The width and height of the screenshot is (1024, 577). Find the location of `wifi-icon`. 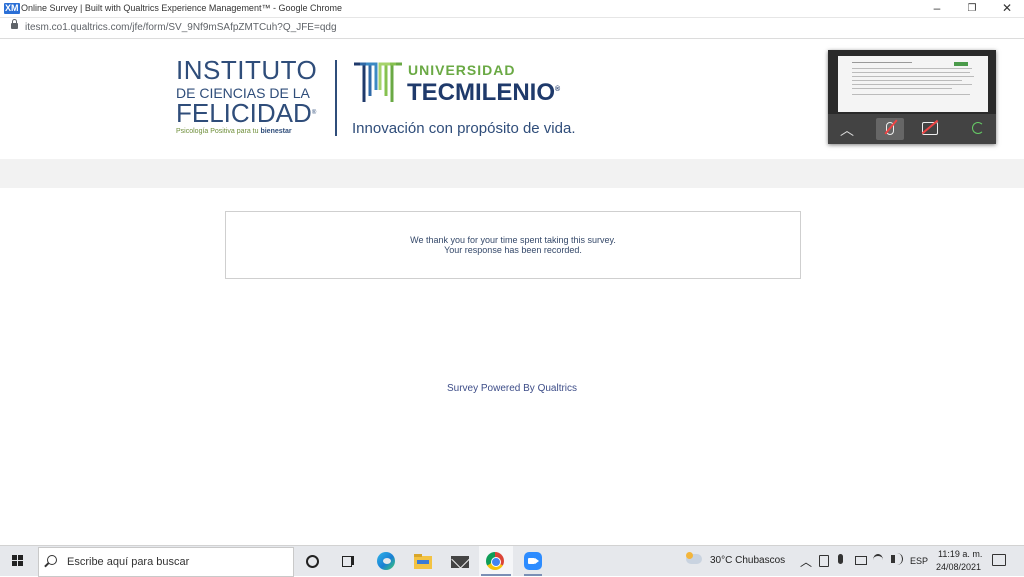

wifi-icon is located at coordinates (878, 560).